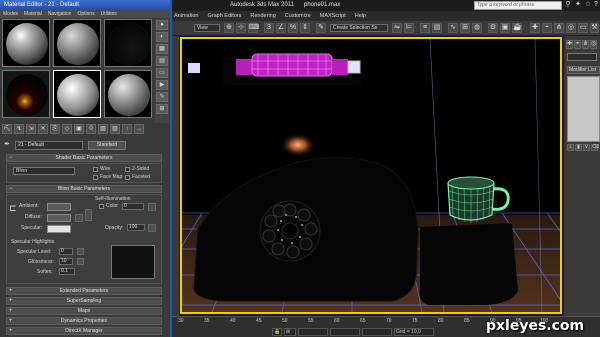  I want to click on menu-customize: Customize, so click(298, 16).